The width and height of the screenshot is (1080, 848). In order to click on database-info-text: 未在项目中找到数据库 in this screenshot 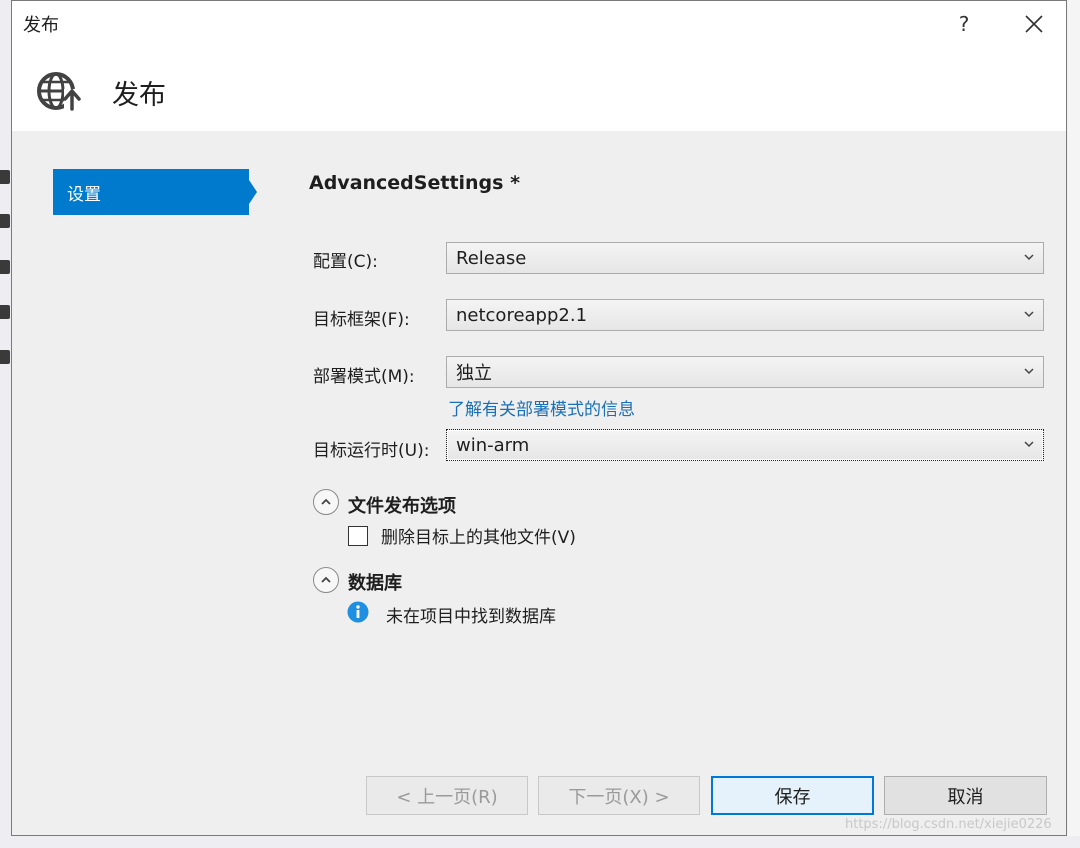, I will do `click(471, 617)`.